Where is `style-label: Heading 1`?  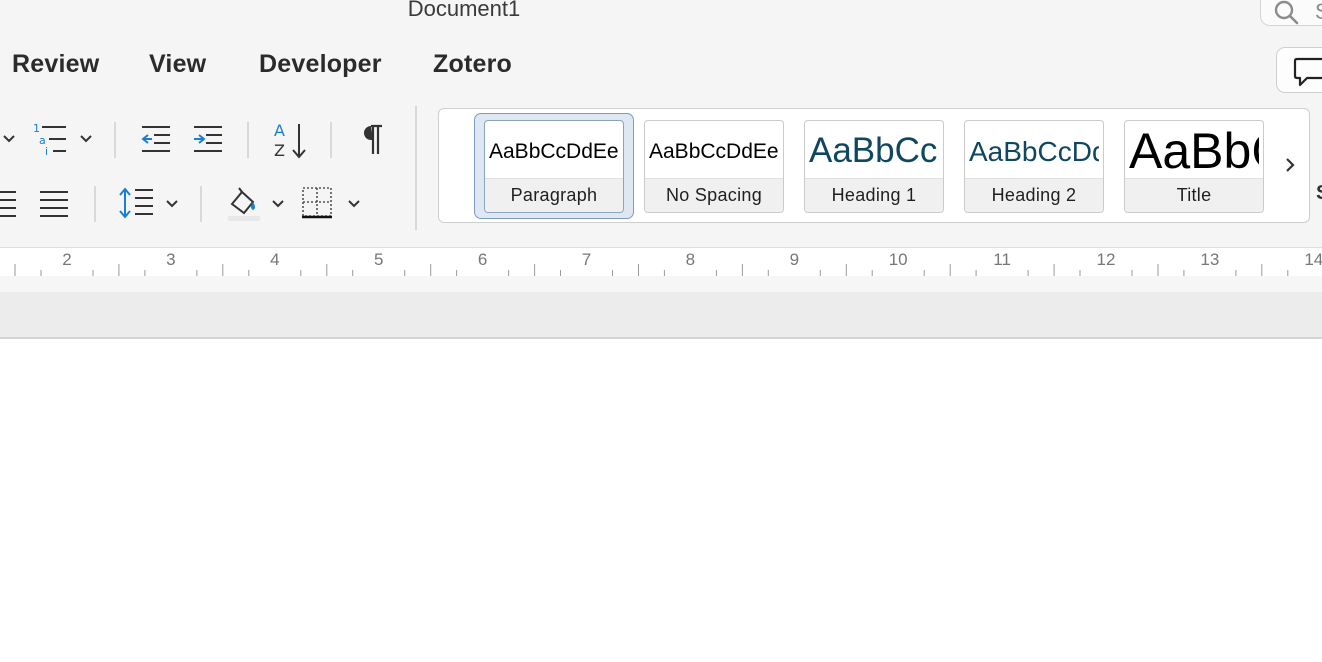 style-label: Heading 1 is located at coordinates (874, 195).